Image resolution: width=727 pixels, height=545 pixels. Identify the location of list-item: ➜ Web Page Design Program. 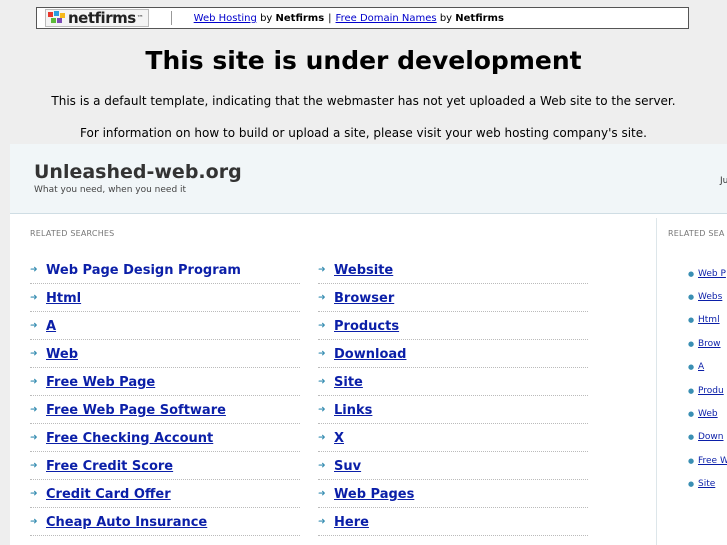
(165, 270).